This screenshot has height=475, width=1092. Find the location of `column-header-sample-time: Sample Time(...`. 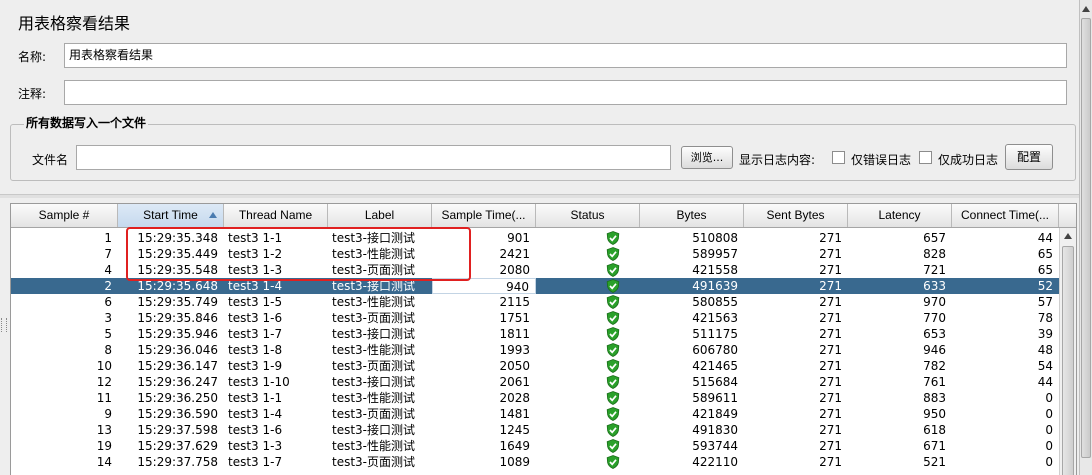

column-header-sample-time: Sample Time(... is located at coordinates (484, 215).